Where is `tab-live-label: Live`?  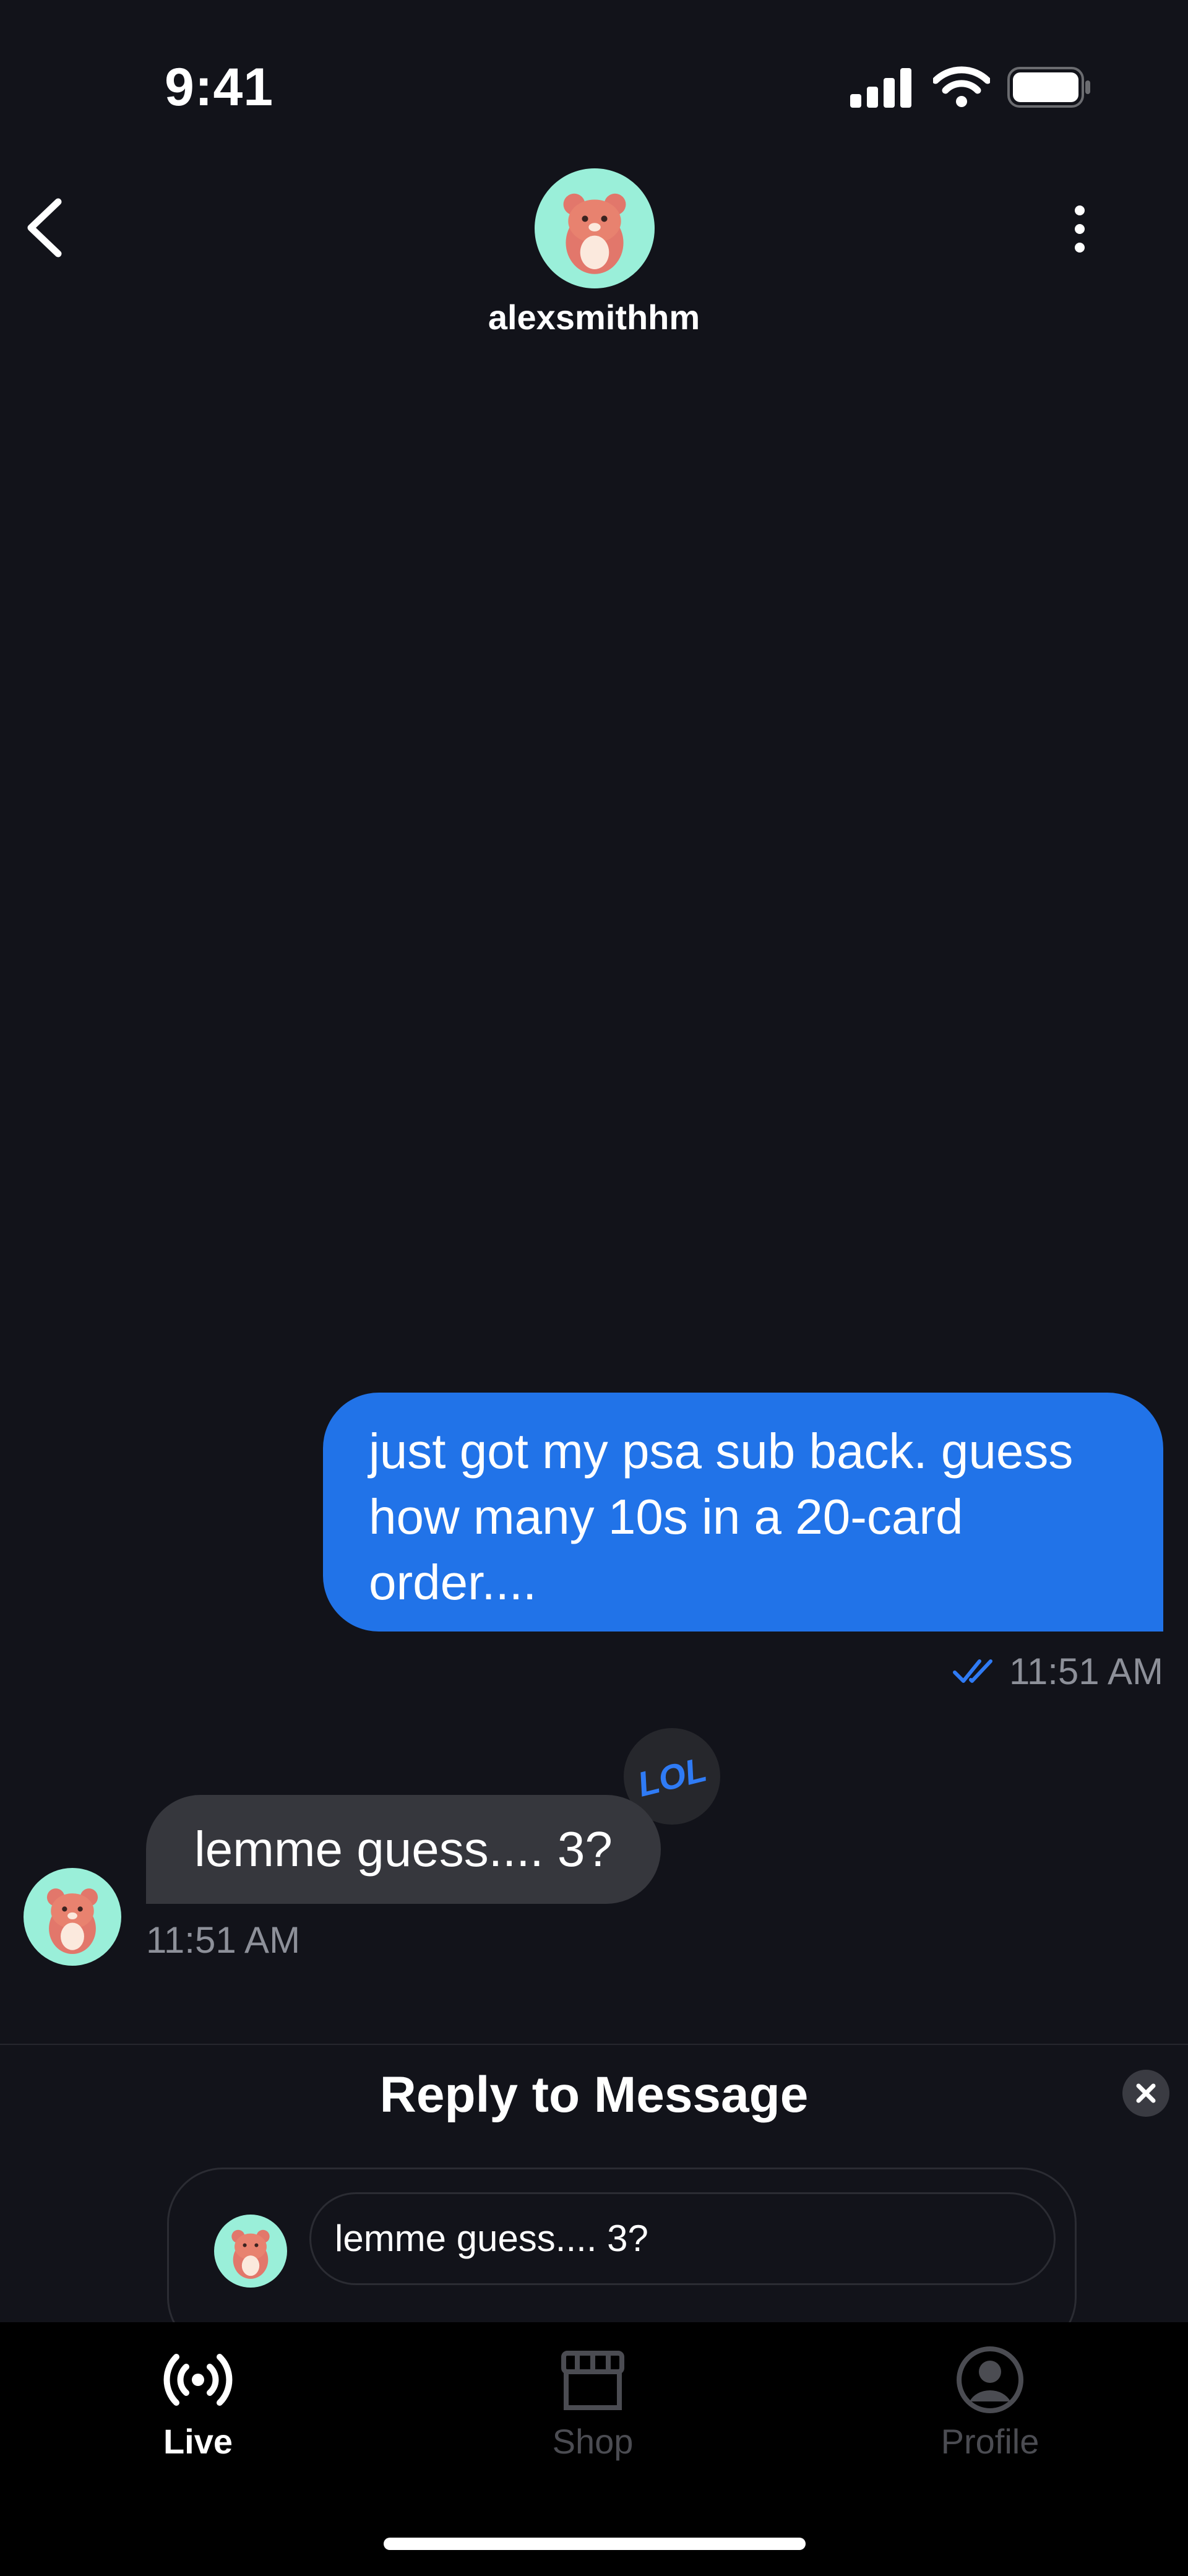 tab-live-label: Live is located at coordinates (198, 2441).